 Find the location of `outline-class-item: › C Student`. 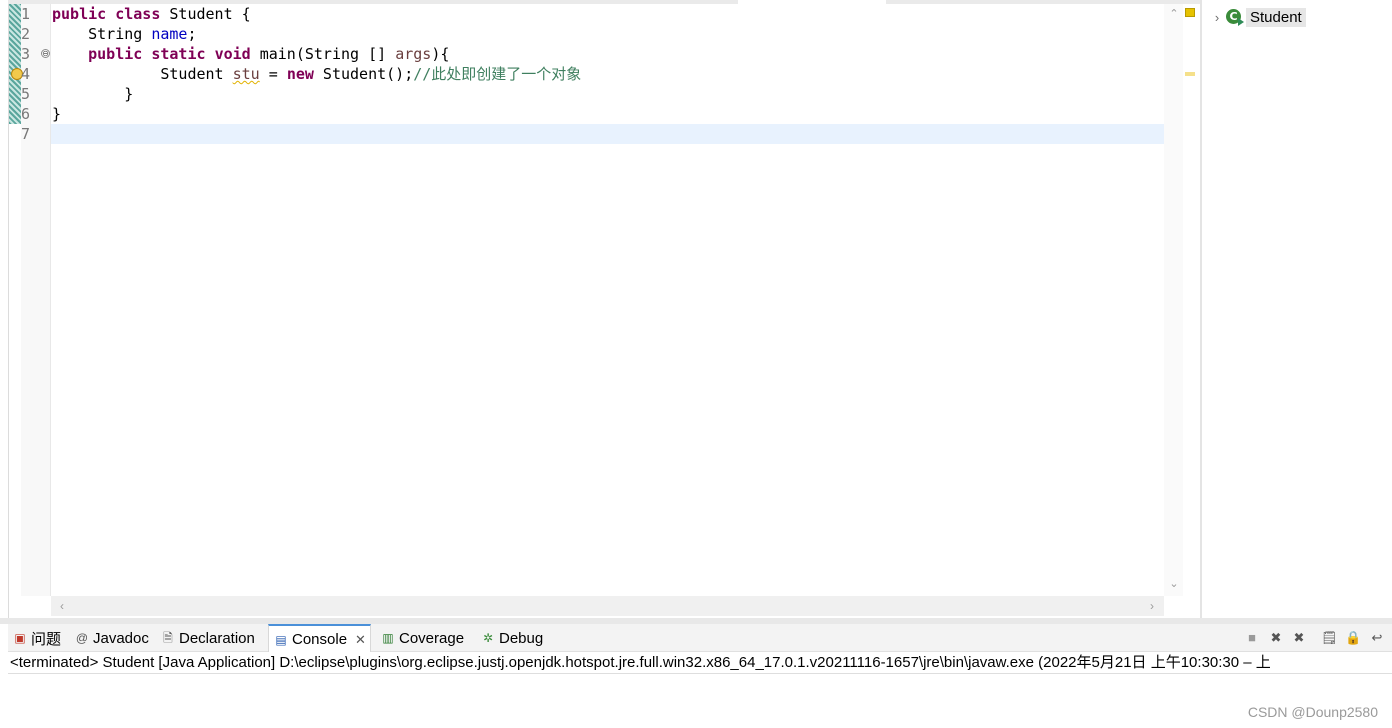

outline-class-item: › C Student is located at coordinates (1258, 17).